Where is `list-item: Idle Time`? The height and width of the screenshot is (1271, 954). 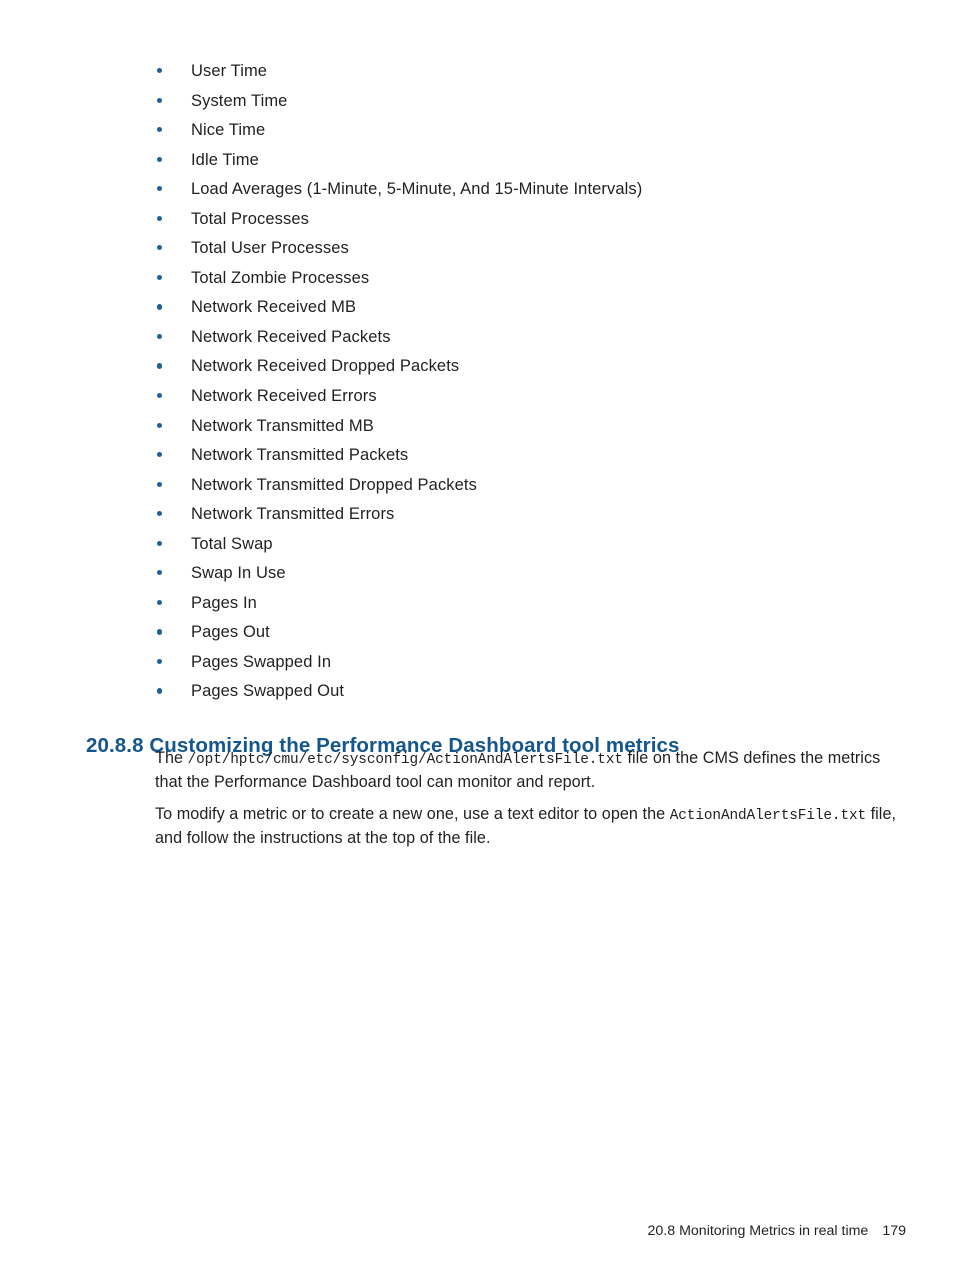
list-item: Idle Time is located at coordinates (535, 162).